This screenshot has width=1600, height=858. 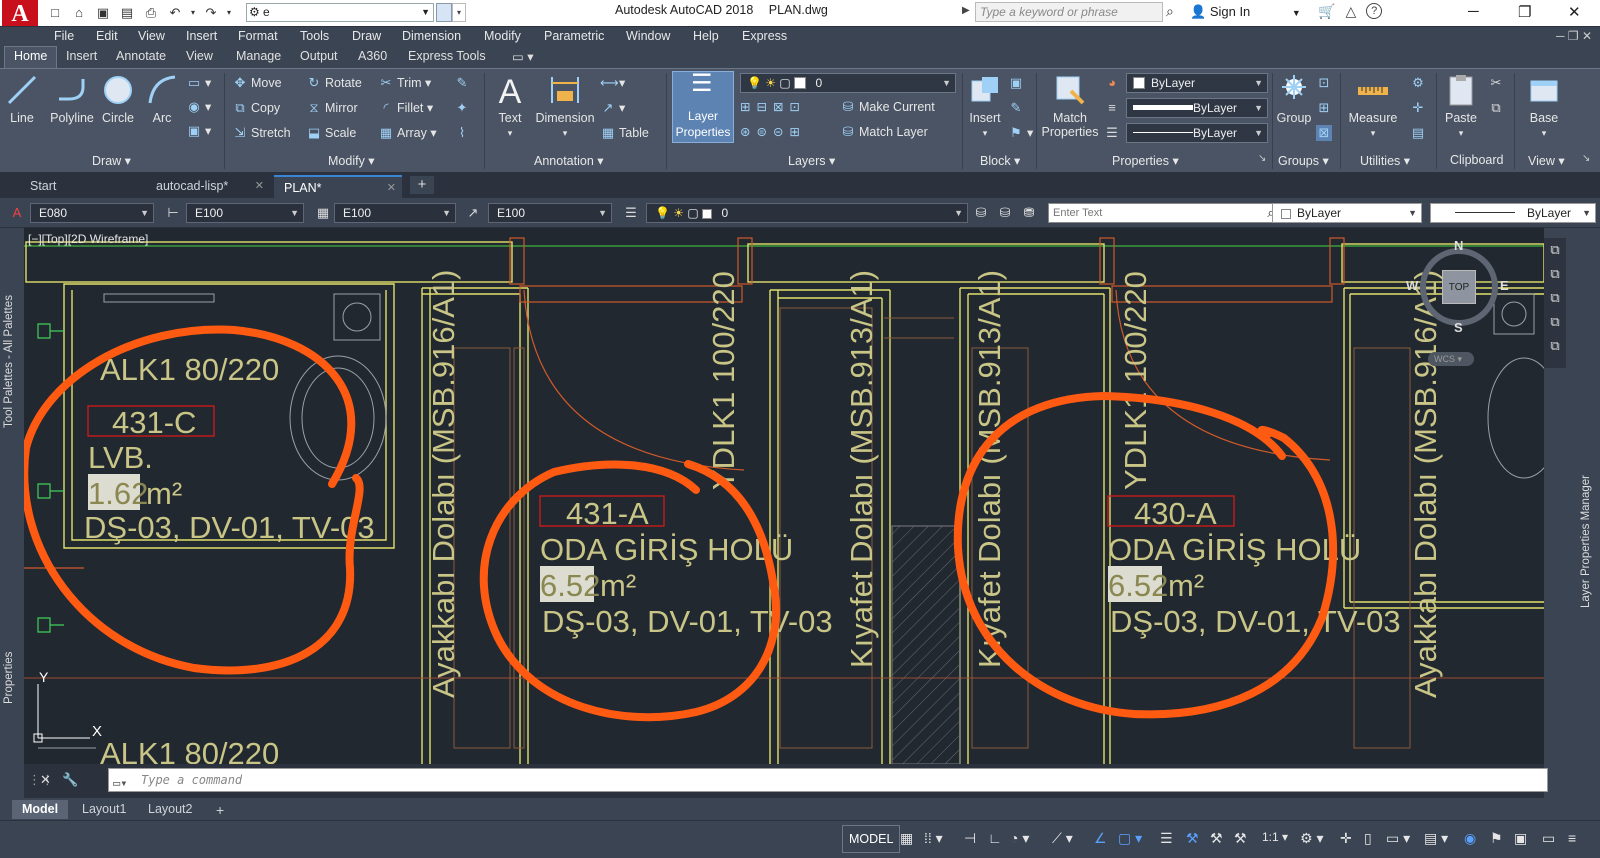 I want to click on save-icon: ▣, so click(x=103, y=13).